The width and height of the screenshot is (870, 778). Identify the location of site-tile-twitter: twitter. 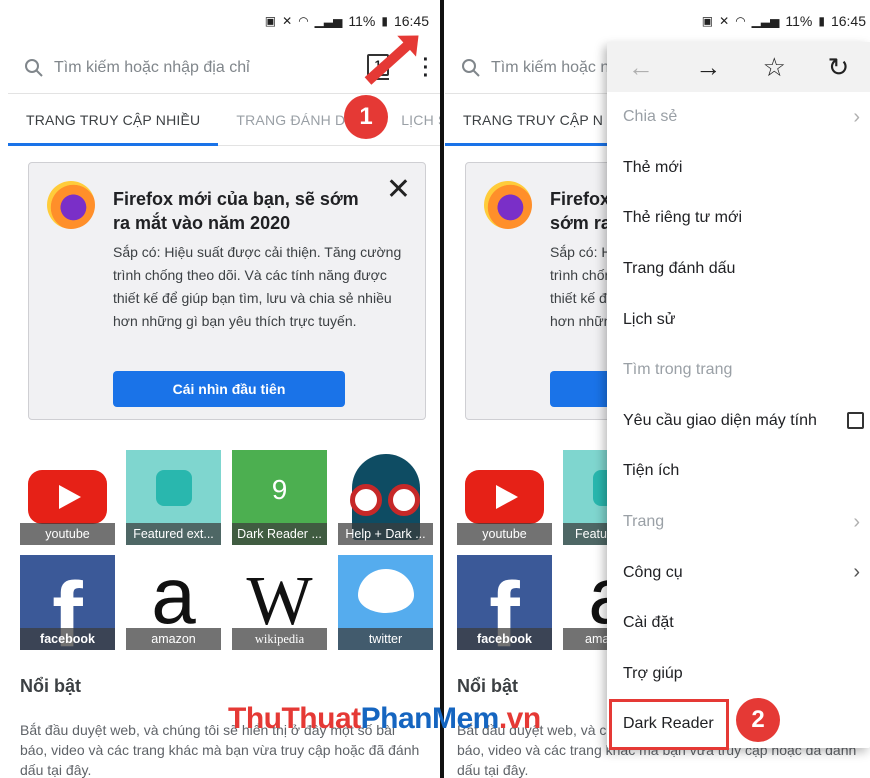
(385, 602).